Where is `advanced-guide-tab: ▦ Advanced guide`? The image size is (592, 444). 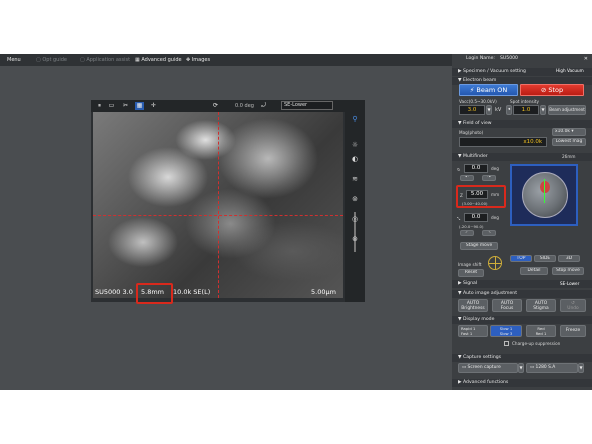
advanced-guide-tab: ▦ Advanced guide is located at coordinates (158, 60).